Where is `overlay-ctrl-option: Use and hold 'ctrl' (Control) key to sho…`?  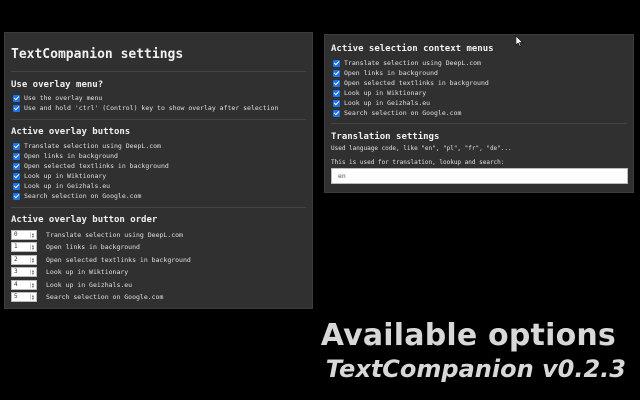 overlay-ctrl-option: Use and hold 'ctrl' (Control) key to sho… is located at coordinates (145, 108).